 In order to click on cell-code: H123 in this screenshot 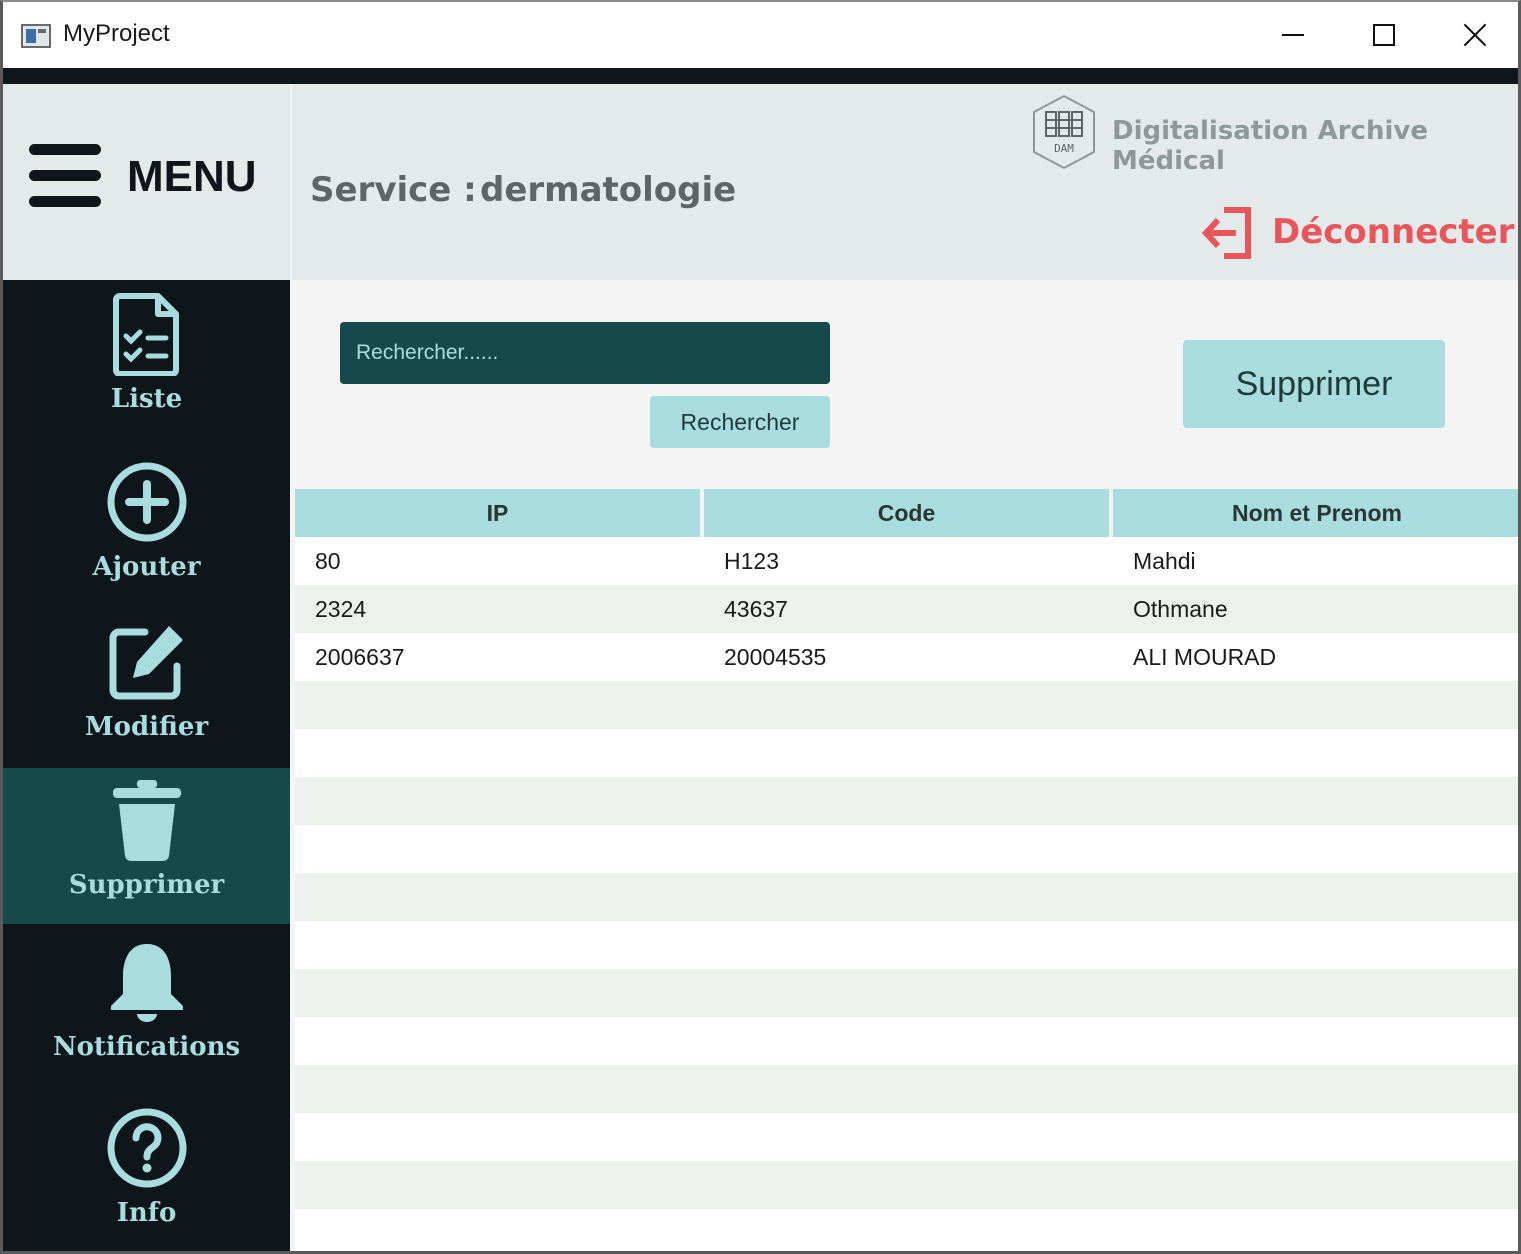, I will do `click(751, 560)`.